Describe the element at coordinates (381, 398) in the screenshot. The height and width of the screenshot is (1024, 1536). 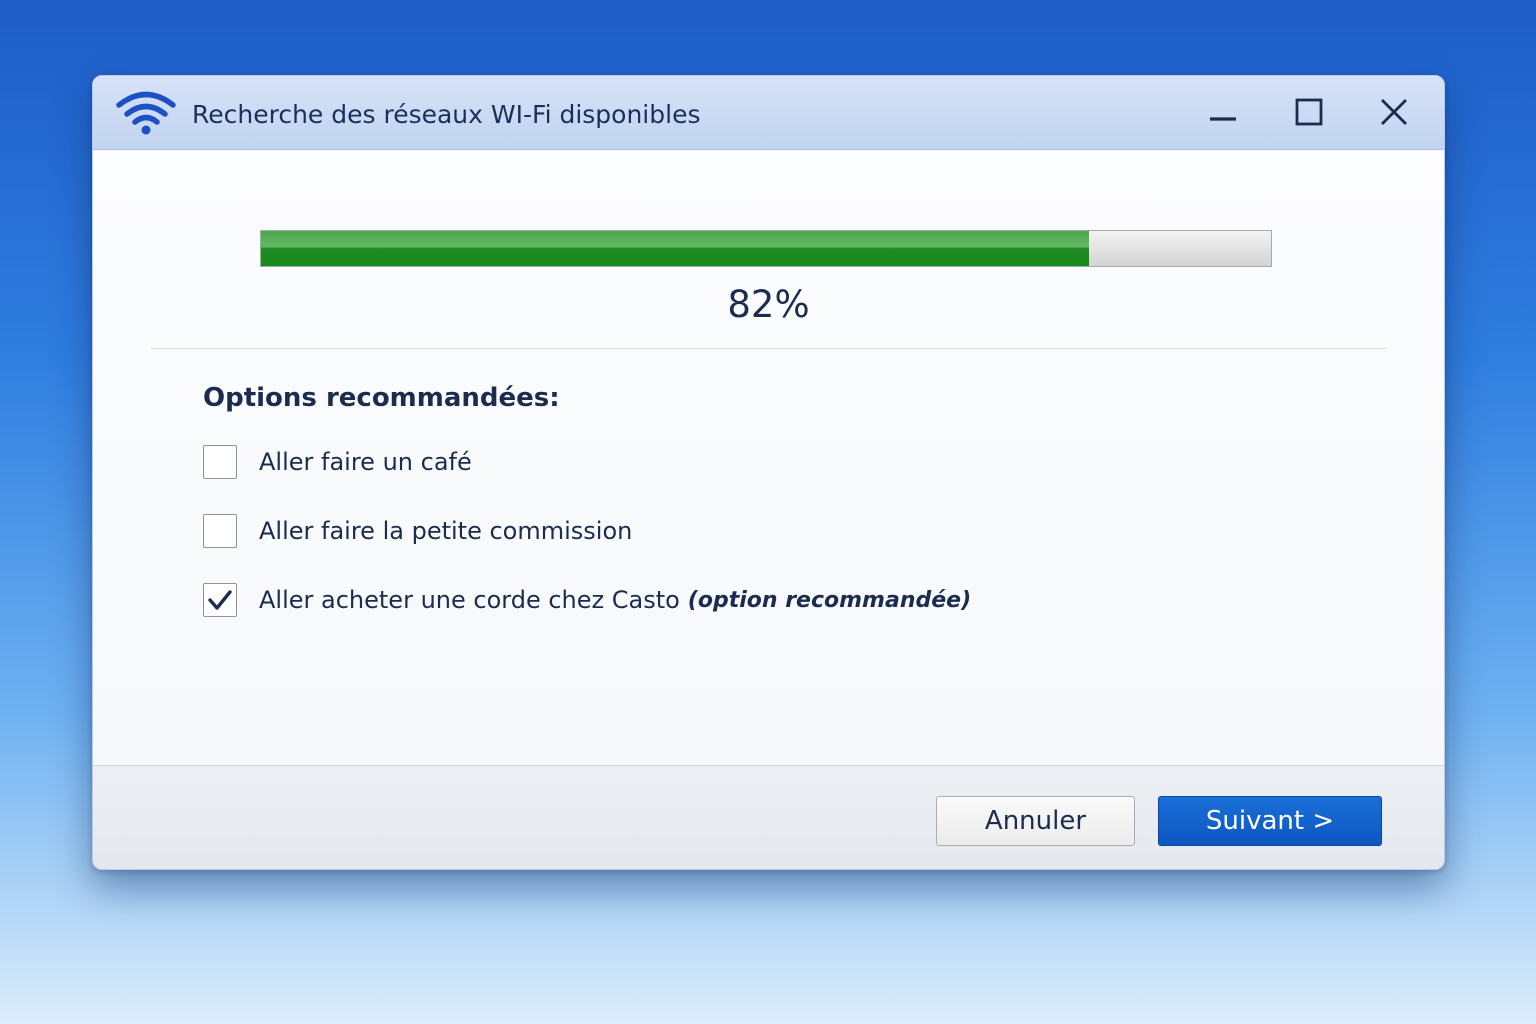
I see `options-heading: Options recommandées:` at that location.